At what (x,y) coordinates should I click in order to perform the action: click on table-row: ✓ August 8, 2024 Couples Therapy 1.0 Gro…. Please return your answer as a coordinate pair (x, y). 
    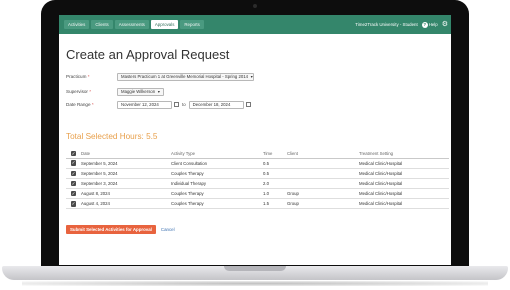
    Looking at the image, I should click on (257, 194).